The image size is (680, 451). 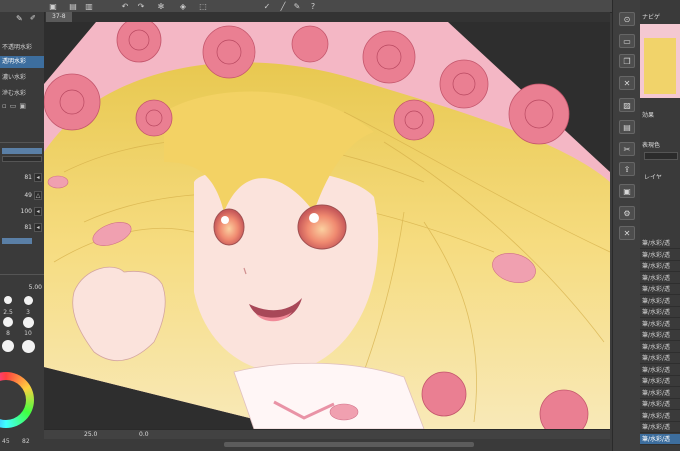 I want to click on warning-icon: △, so click(x=38, y=195).